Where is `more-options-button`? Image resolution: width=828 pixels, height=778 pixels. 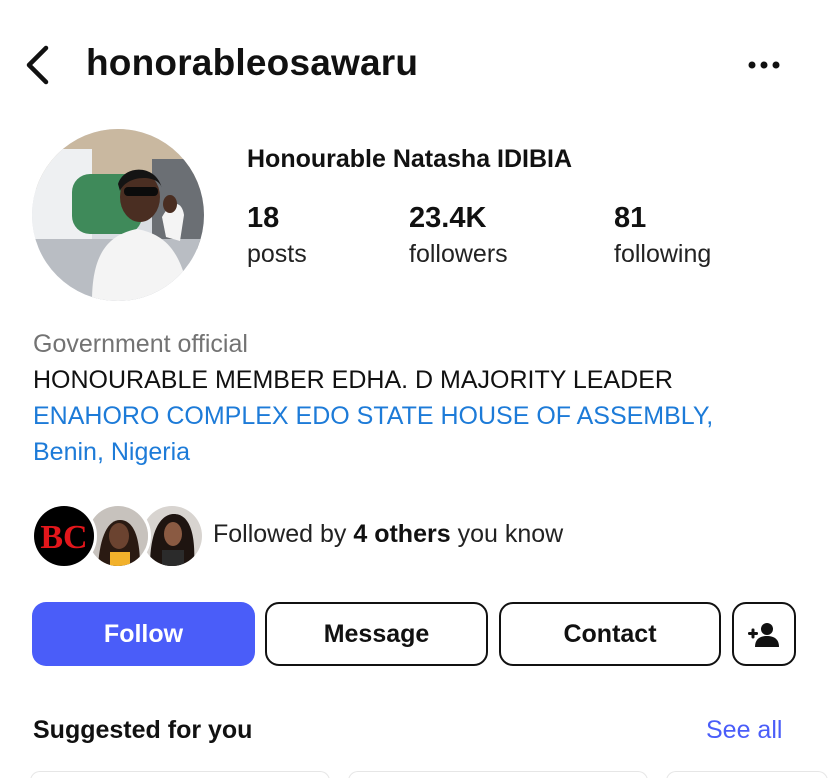
more-options-button is located at coordinates (764, 65).